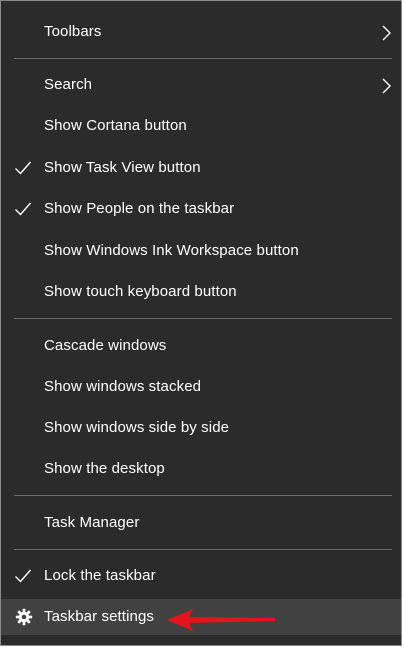  I want to click on menu-item-show-windows-ink-button: Show Windows Ink Workspace button, so click(201, 251).